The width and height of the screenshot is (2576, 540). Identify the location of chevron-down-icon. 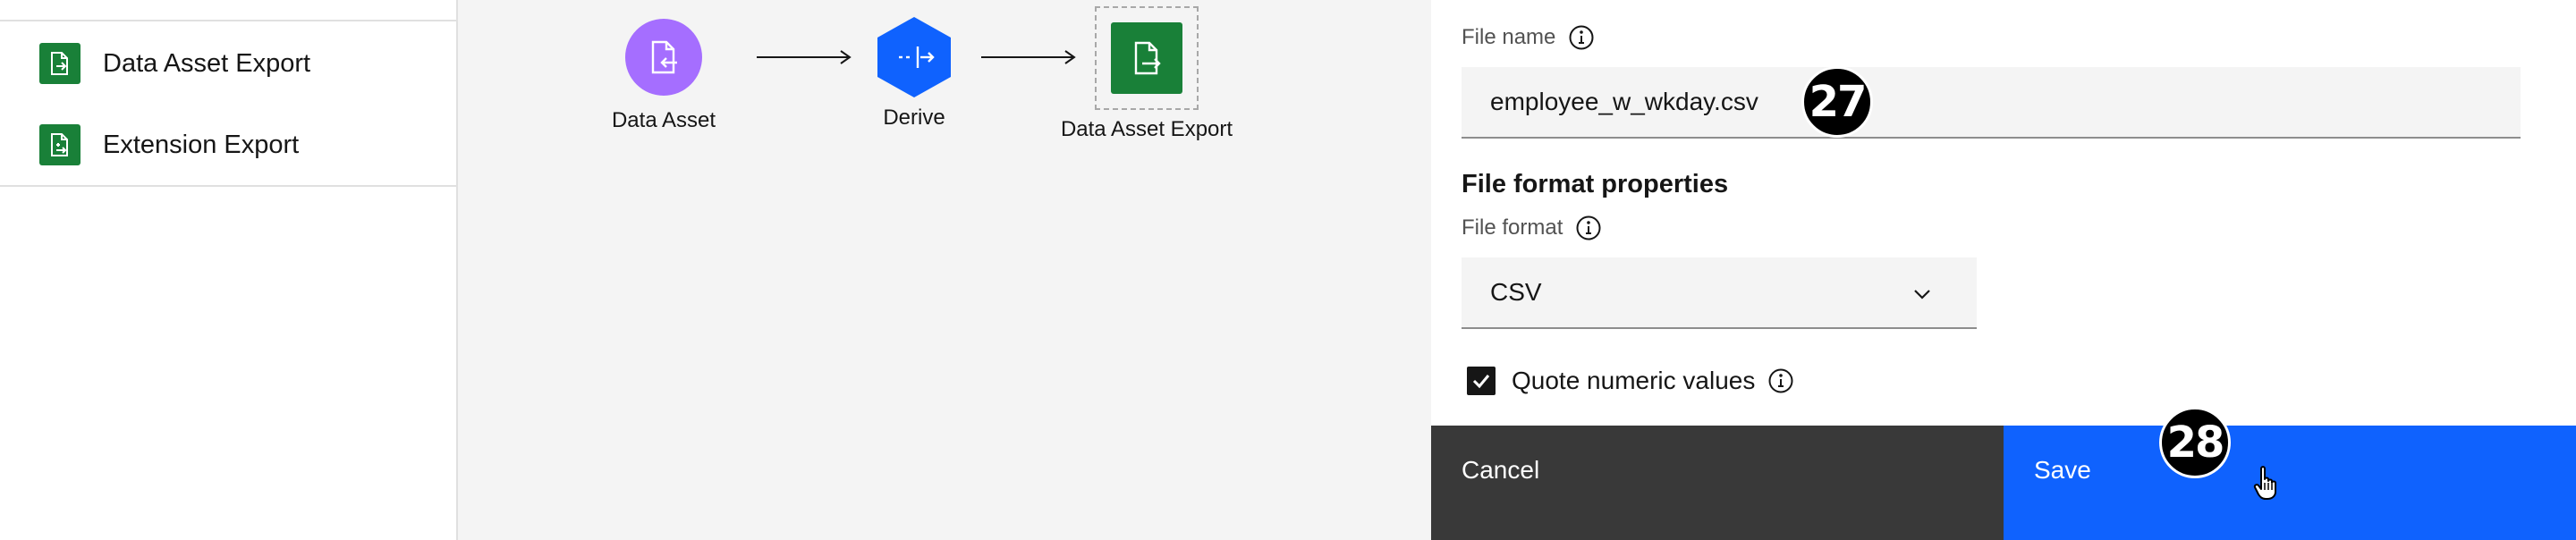
(1922, 295).